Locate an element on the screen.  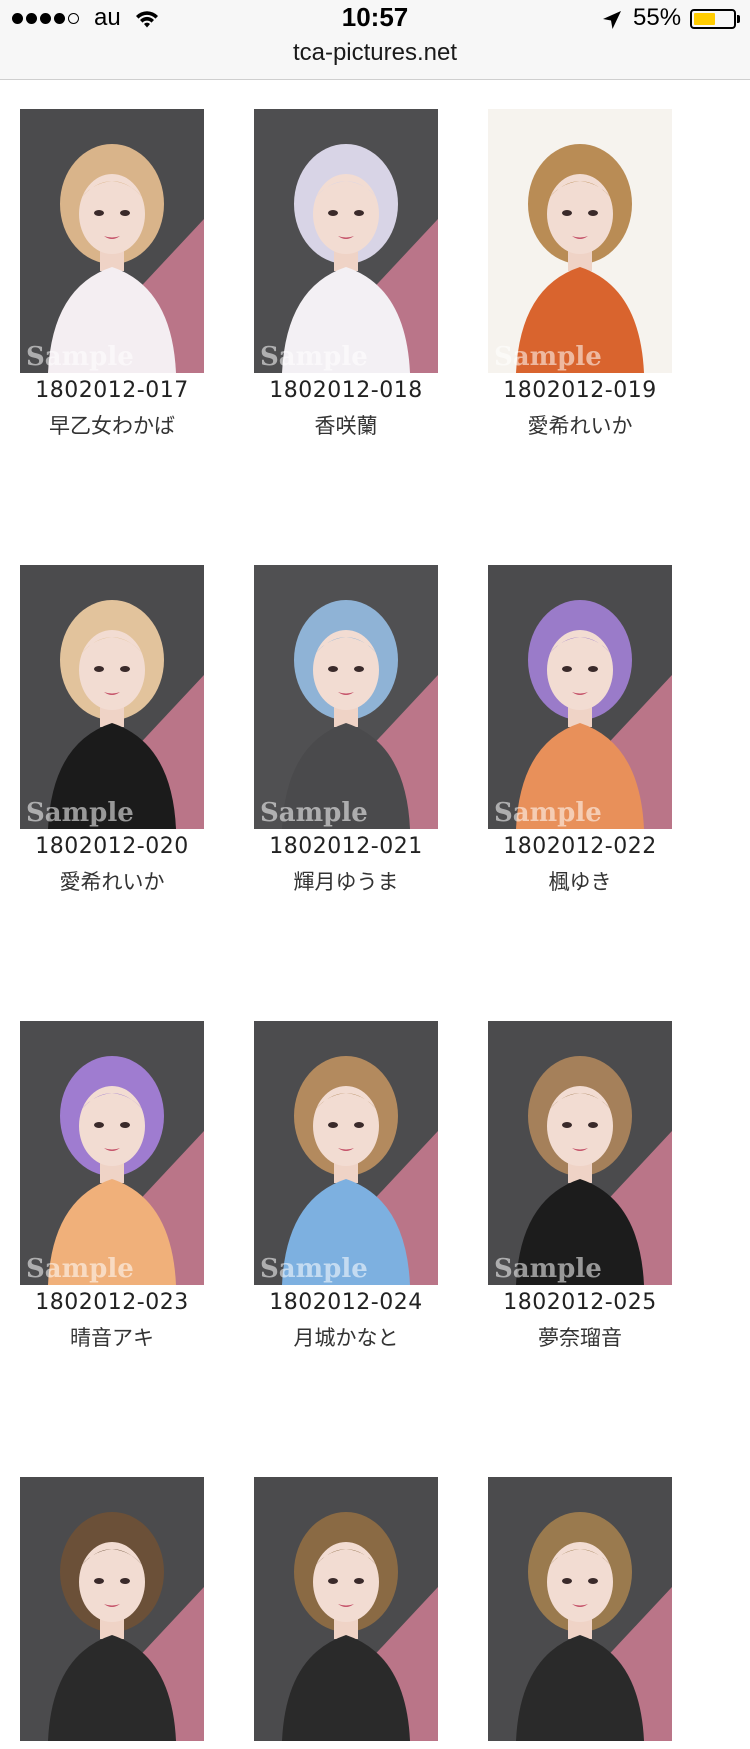
location-arrow-icon is located at coordinates (612, 20).